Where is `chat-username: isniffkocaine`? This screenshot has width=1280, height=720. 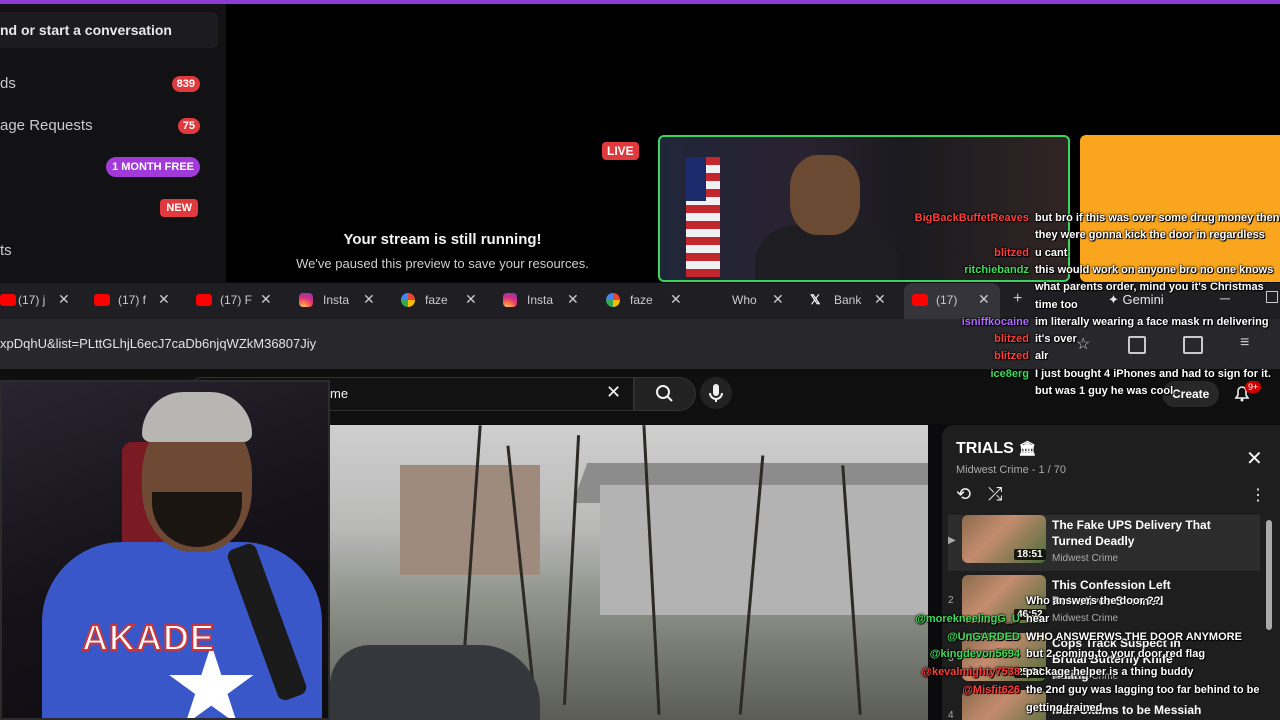 chat-username: isniffkocaine is located at coordinates (995, 321).